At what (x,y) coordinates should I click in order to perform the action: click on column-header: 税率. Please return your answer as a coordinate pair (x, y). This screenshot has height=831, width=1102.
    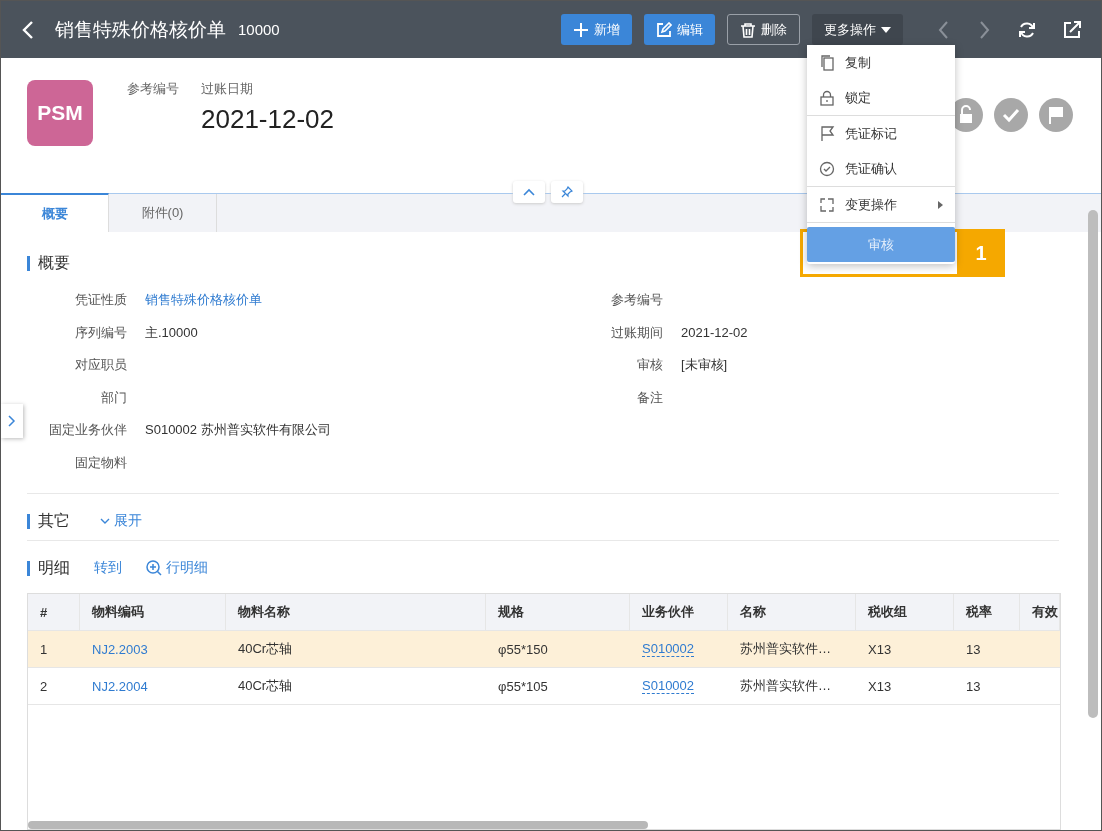
    Looking at the image, I should click on (987, 612).